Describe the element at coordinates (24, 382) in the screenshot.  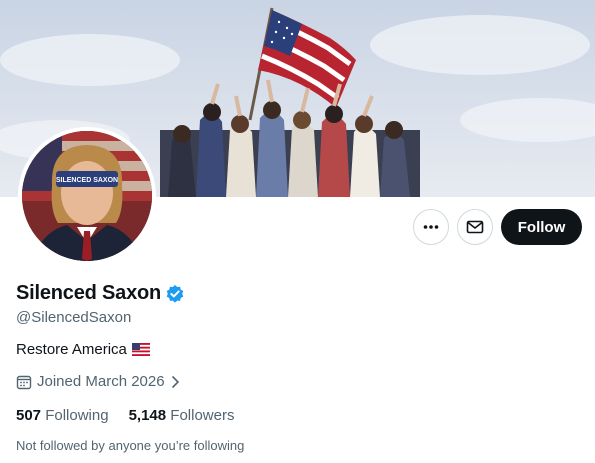
I see `calendar-icon` at that location.